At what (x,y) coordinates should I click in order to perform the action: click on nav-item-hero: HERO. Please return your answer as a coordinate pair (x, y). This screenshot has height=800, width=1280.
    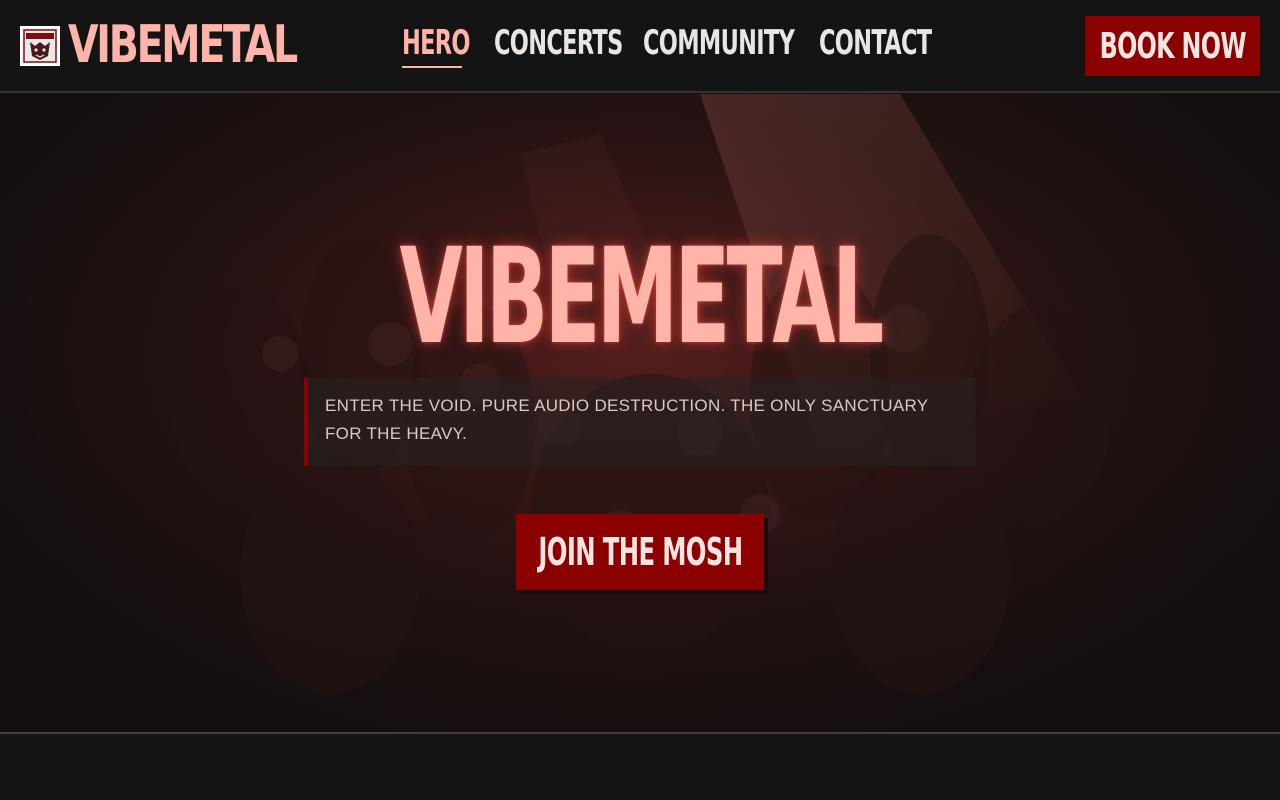
    Looking at the image, I should click on (436, 44).